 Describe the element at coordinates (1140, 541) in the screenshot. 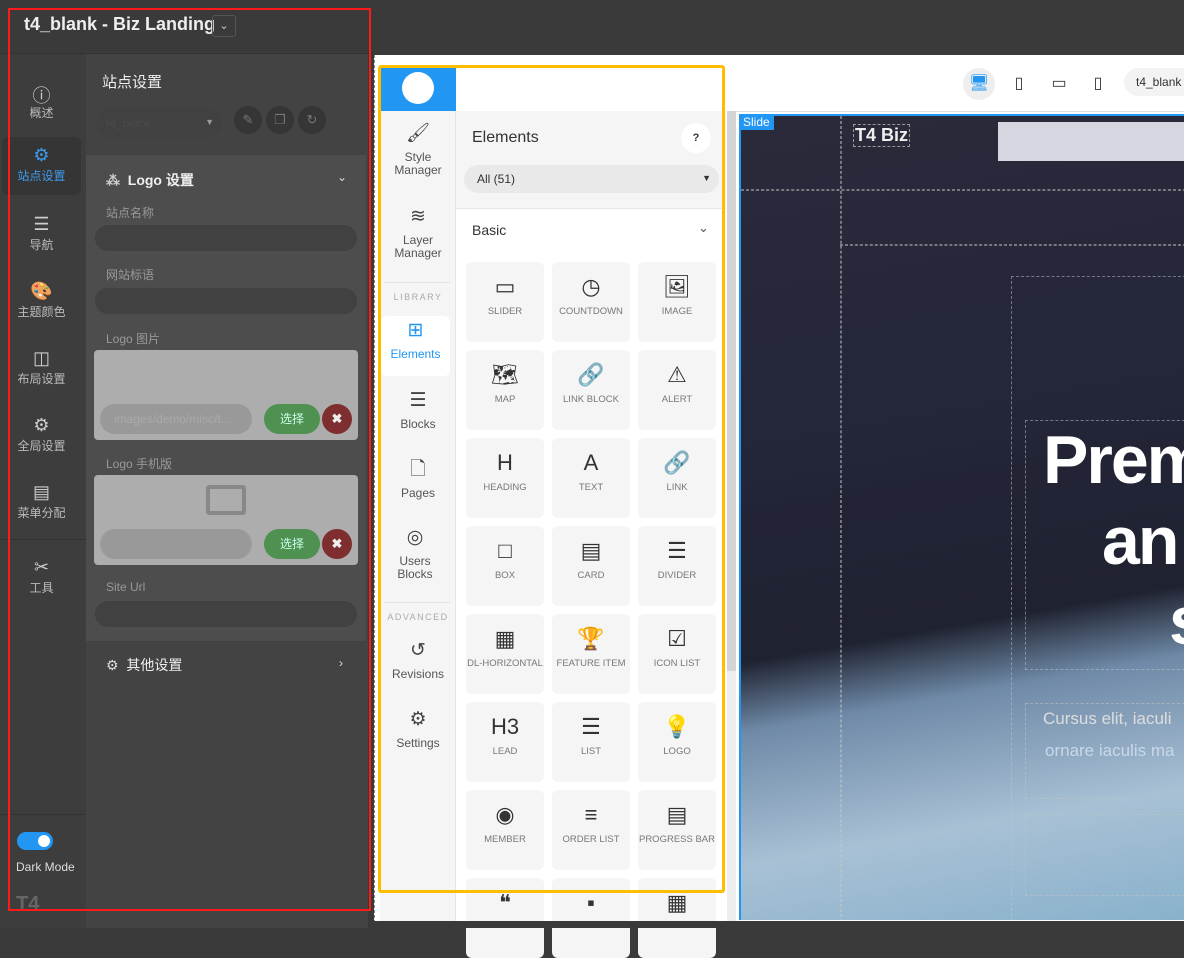

I see `hero-heading-line: an` at that location.